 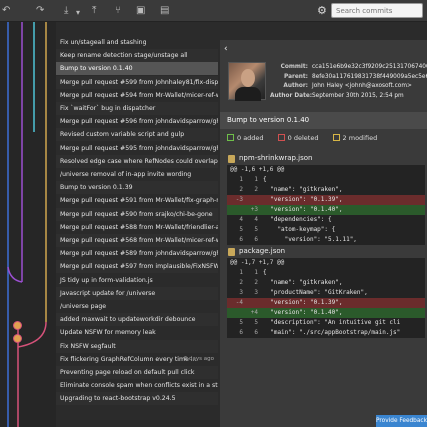 I want to click on line-code: "atom-keymap": {, so click(x=299, y=229).